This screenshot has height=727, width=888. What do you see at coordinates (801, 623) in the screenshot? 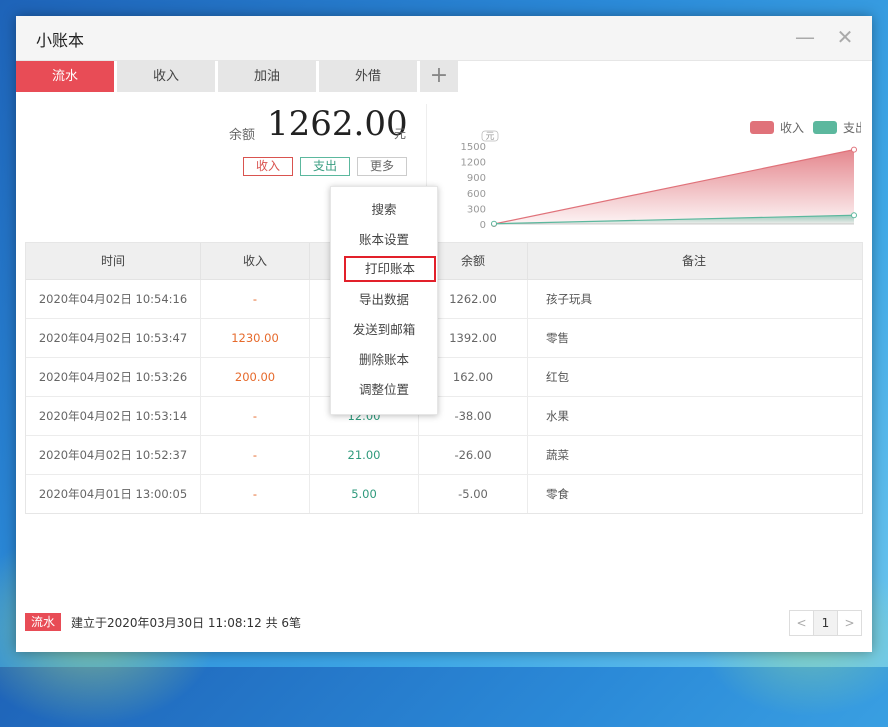
I see `prev-page-button: <` at bounding box center [801, 623].